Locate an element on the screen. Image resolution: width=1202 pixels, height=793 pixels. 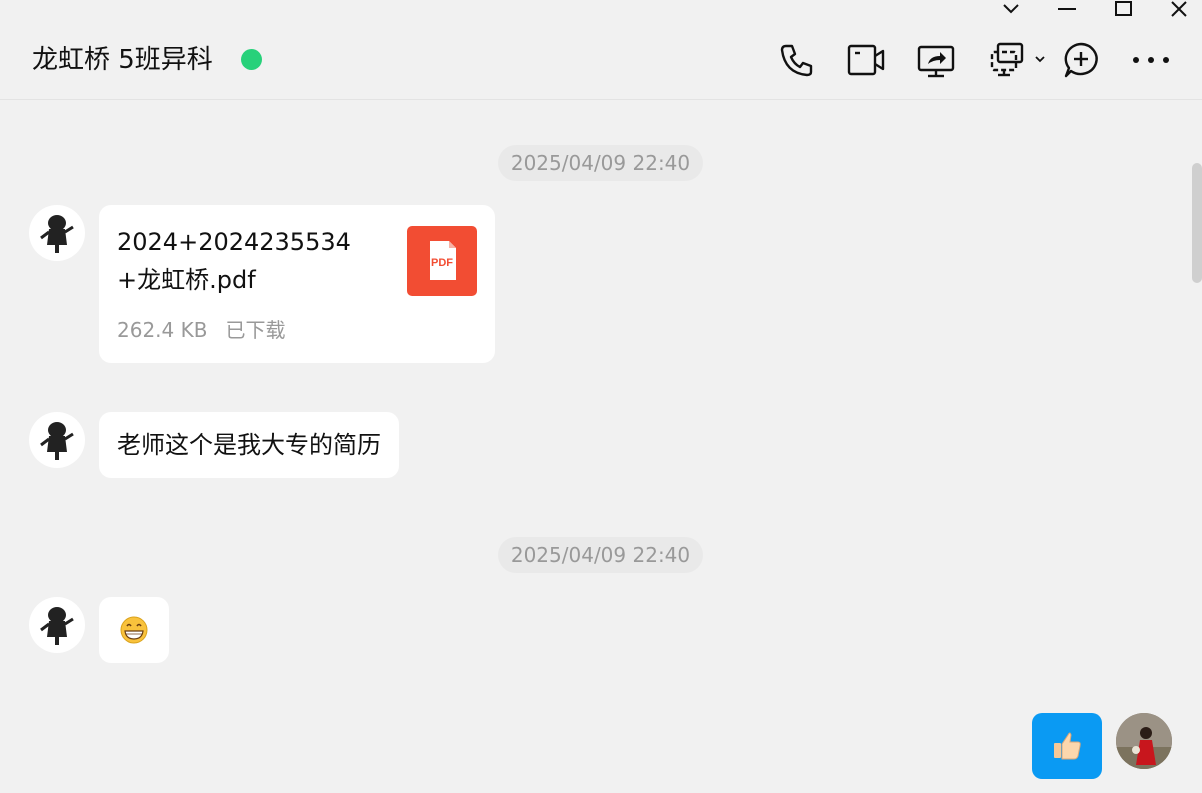
file-name: 2024+2024235534+龙虹桥.pdf is located at coordinates (234, 261).